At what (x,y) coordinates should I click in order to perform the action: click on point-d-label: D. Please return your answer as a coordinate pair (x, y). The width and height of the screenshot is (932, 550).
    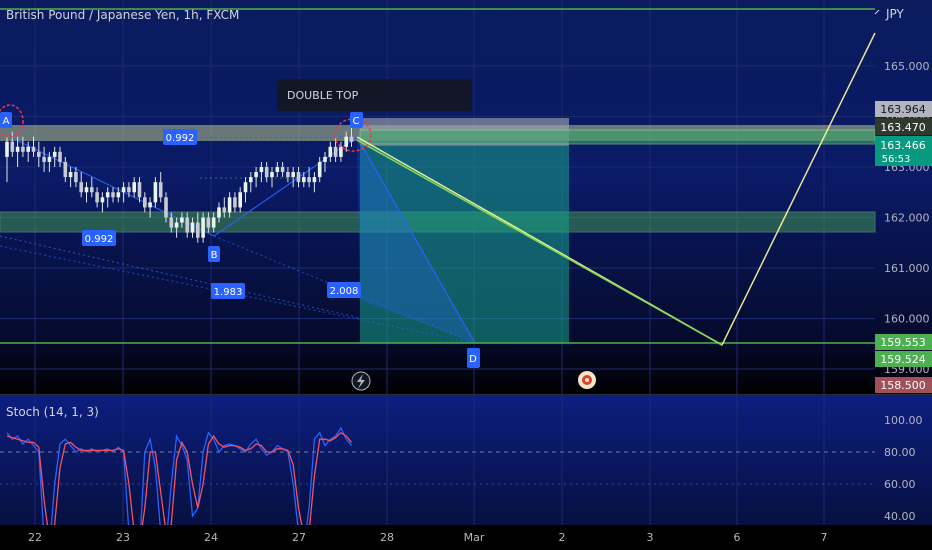
    Looking at the image, I should click on (473, 358).